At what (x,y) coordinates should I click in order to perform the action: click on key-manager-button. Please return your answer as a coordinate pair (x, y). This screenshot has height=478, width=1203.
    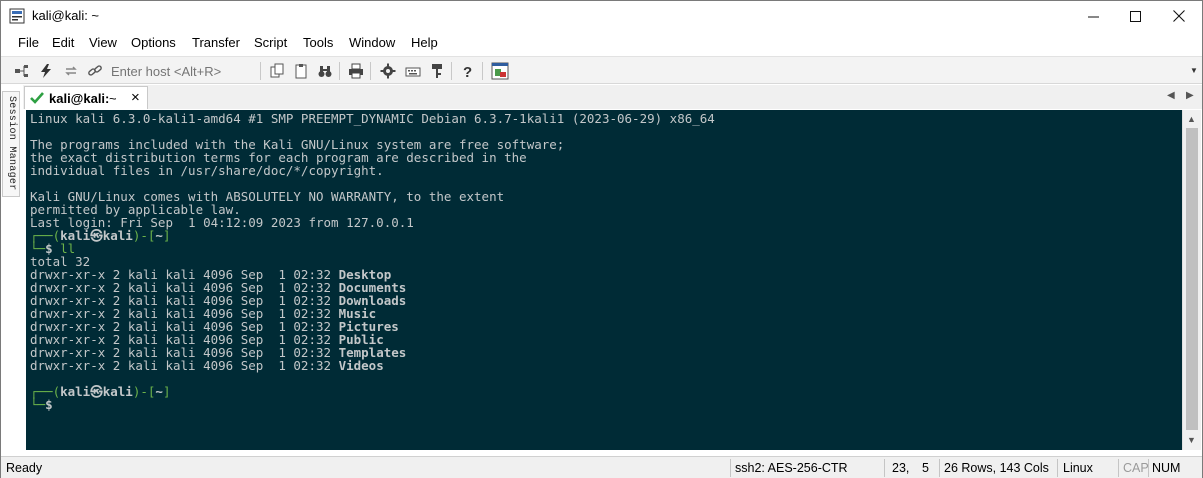
    Looking at the image, I should click on (437, 71).